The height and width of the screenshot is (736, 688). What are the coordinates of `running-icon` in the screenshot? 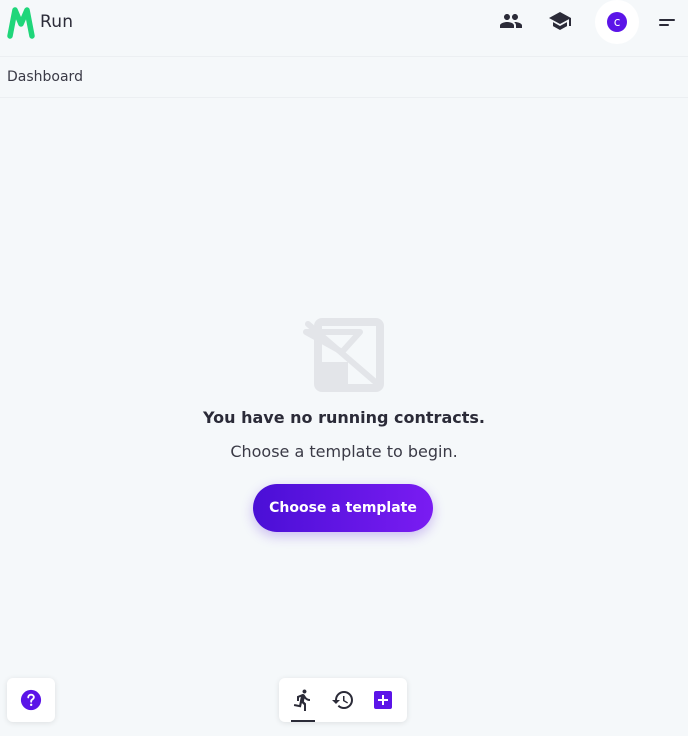 It's located at (303, 700).